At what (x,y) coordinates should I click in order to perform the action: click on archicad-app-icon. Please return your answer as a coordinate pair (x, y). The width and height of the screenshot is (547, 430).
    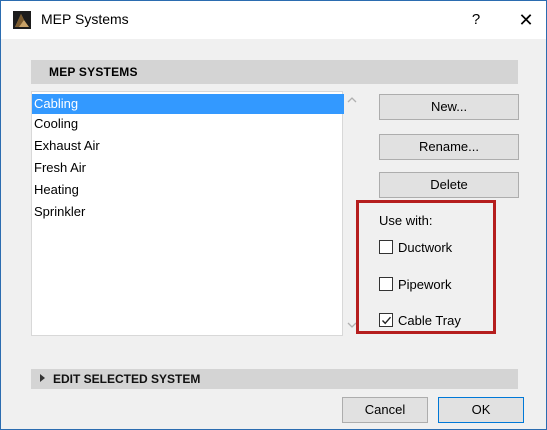
    Looking at the image, I should click on (22, 20).